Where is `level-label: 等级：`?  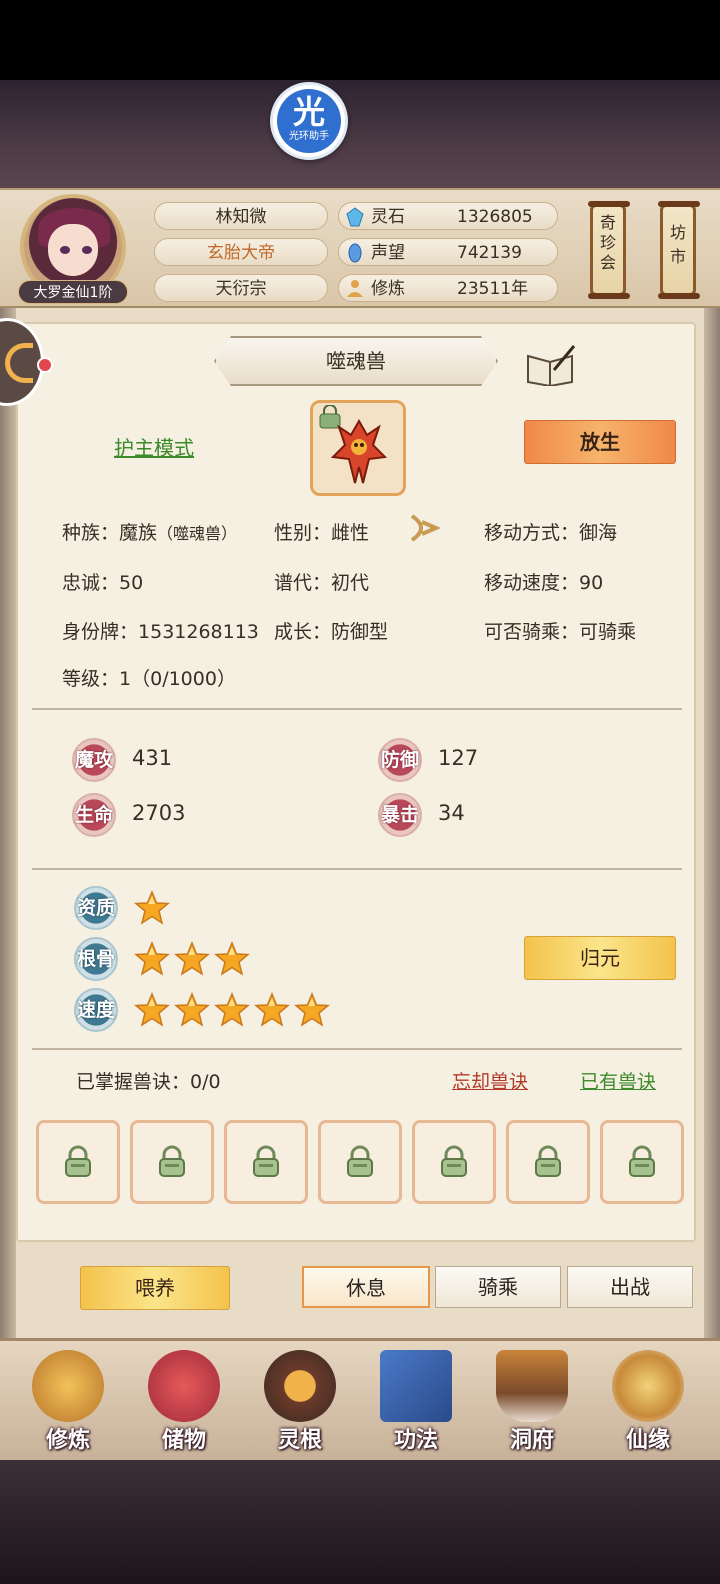
level-label: 等级： is located at coordinates (91, 679).